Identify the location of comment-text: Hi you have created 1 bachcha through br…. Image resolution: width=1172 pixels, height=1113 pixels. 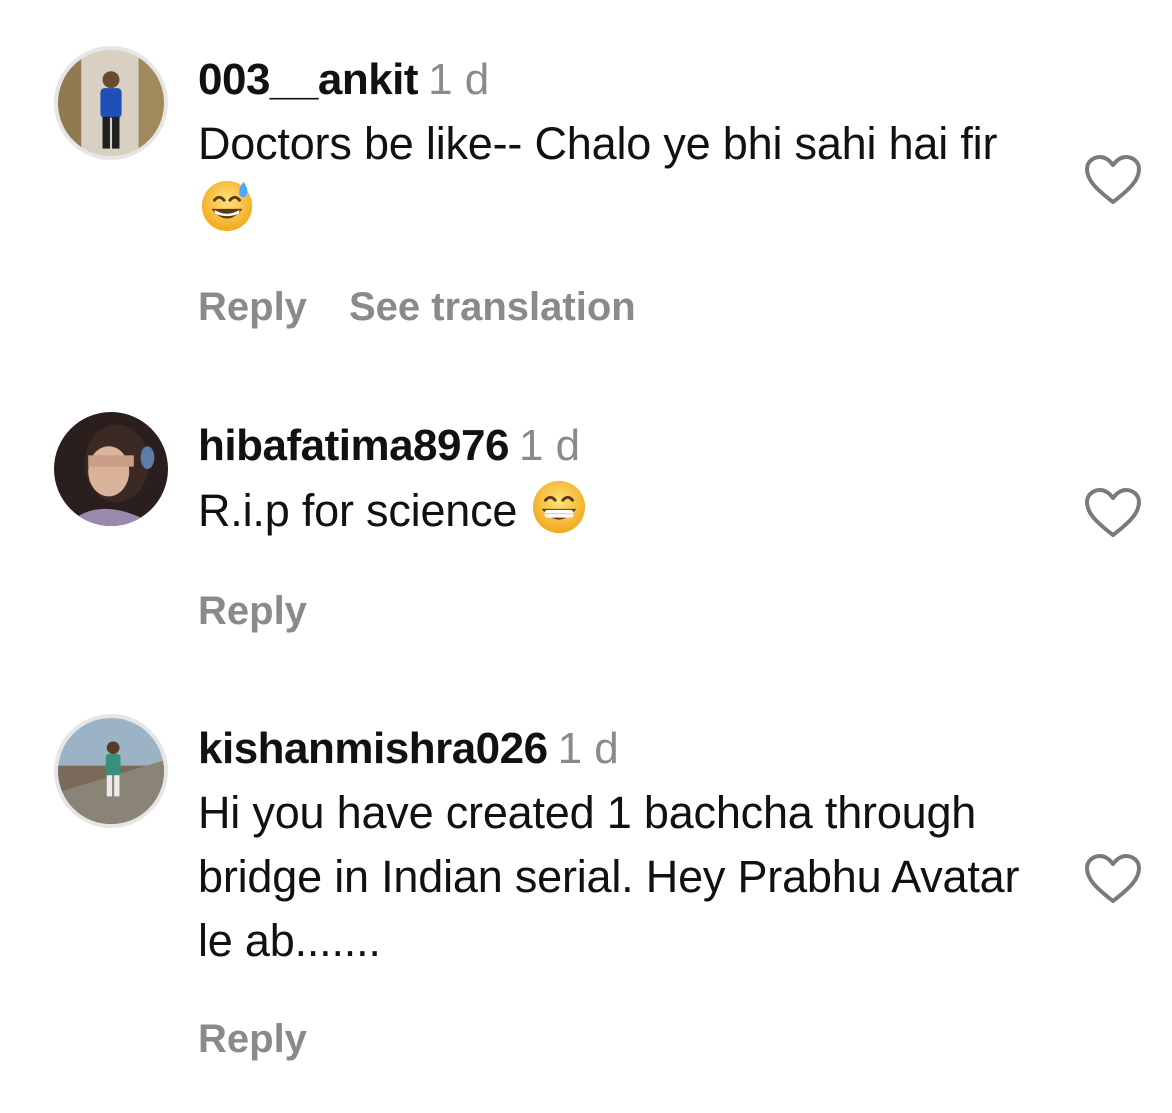
(609, 876).